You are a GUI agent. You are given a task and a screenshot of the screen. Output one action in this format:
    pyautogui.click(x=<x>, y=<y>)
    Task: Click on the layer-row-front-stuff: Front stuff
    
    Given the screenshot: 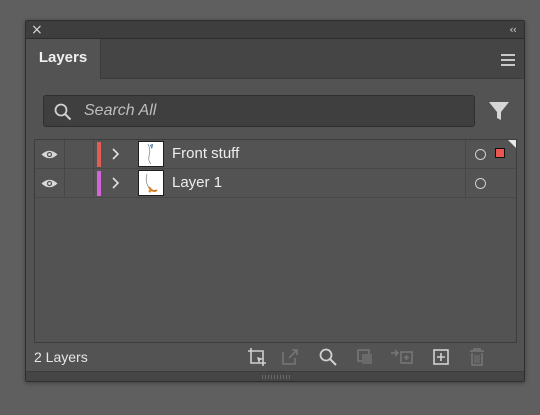 What is the action you would take?
    pyautogui.click(x=275, y=154)
    